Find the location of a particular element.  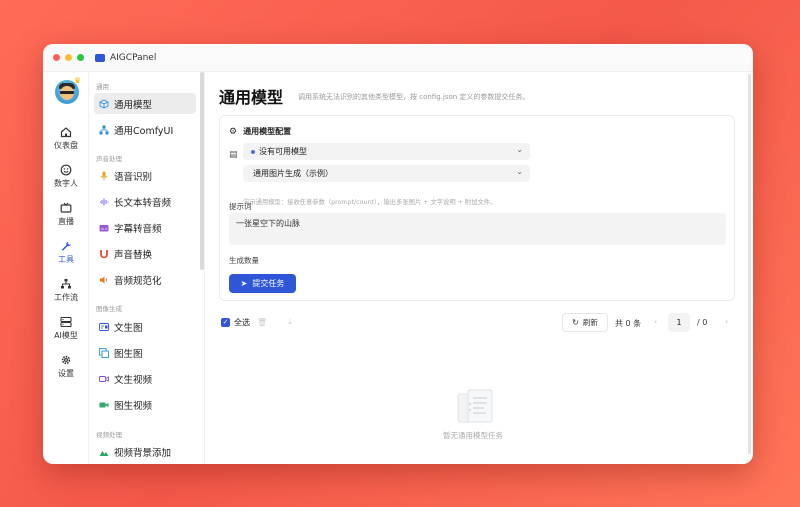

function-select: 通用图片生成（示例） ⌄ is located at coordinates (386, 173).